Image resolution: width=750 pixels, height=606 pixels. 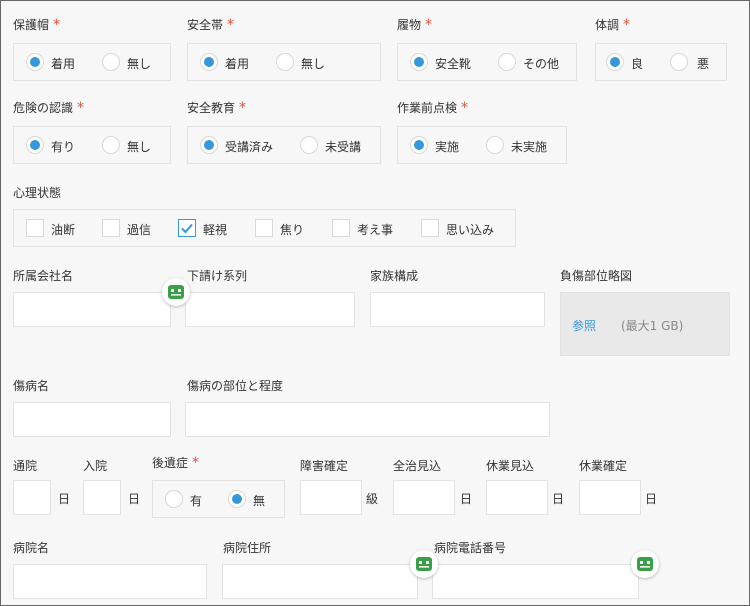 What do you see at coordinates (63, 230) in the screenshot?
I see `mental-checkbox-carelessness-label: 油断` at bounding box center [63, 230].